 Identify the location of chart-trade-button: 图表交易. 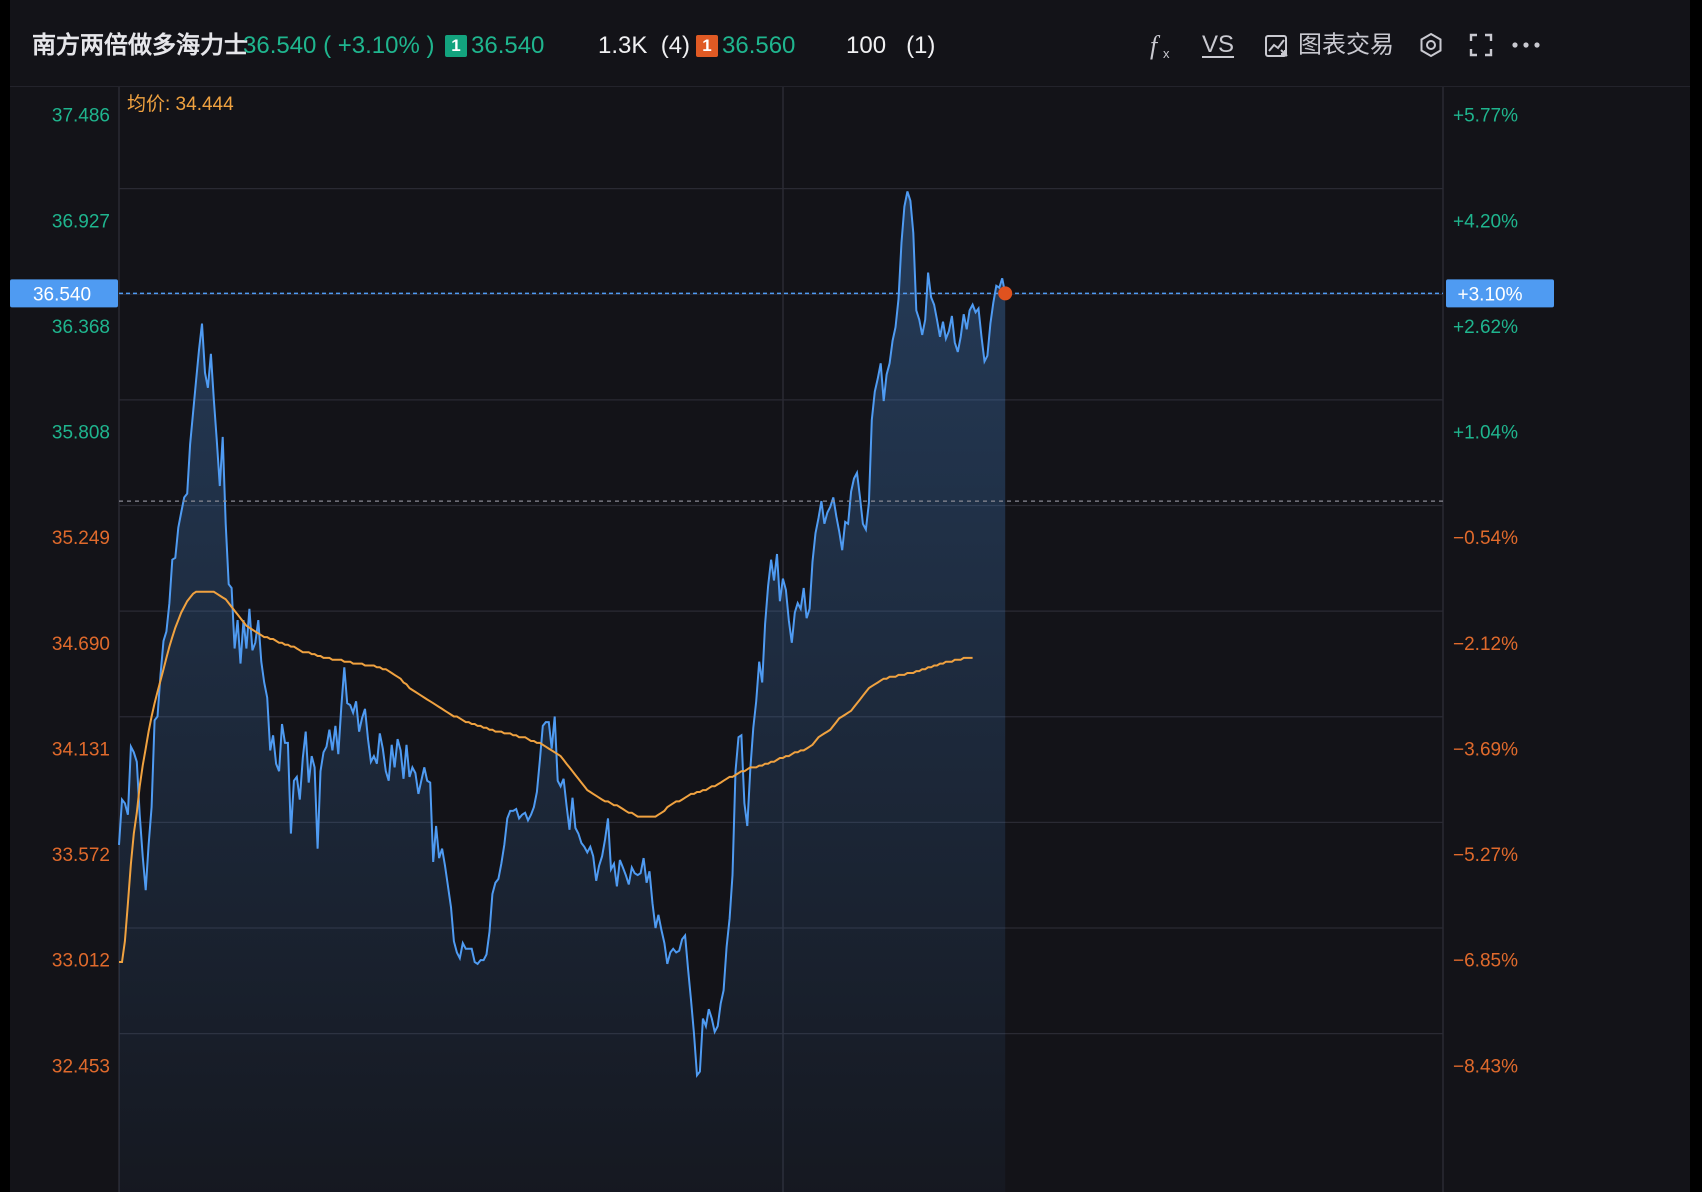
(1329, 45).